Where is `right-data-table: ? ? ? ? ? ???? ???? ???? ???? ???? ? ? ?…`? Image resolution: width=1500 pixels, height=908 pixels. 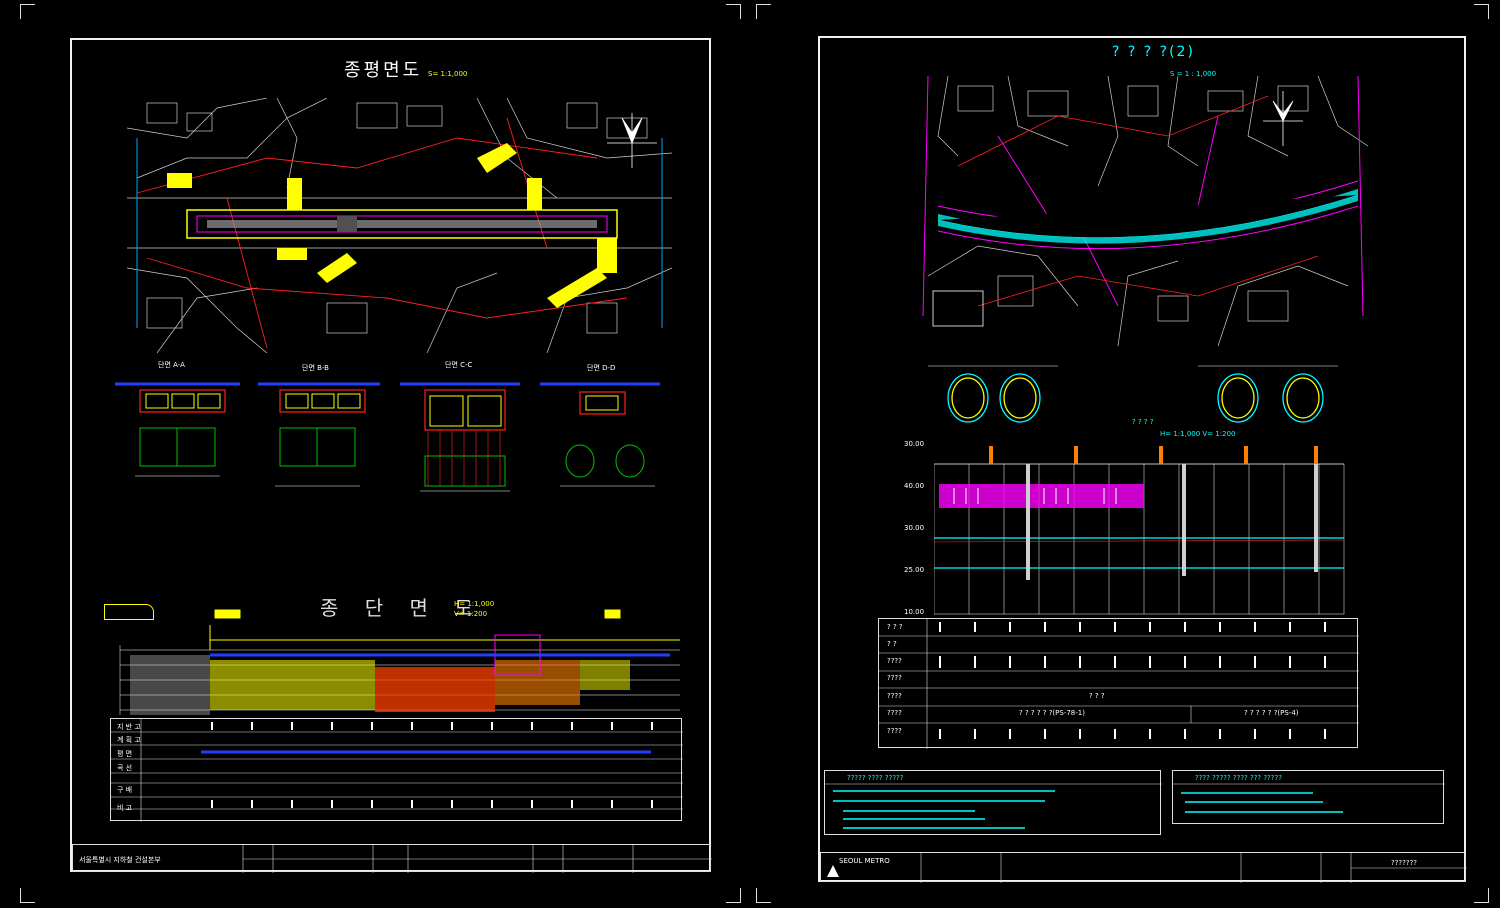 right-data-table: ? ? ? ? ? ???? ???? ???? ???? ???? ? ? ?… is located at coordinates (1118, 683).